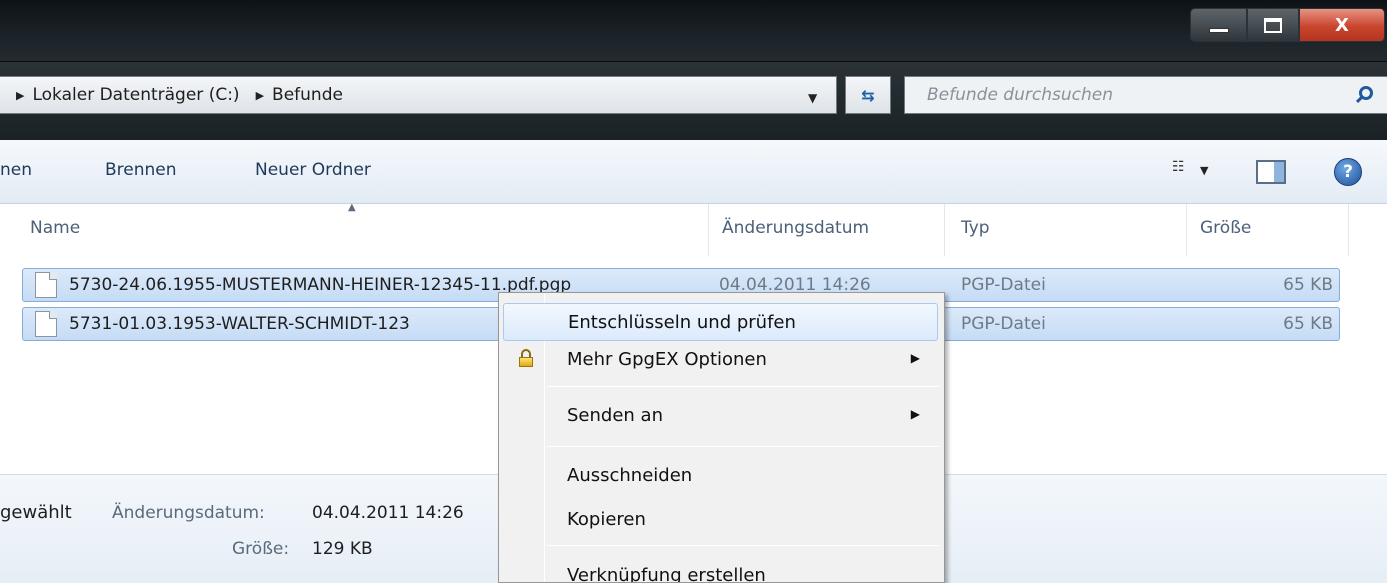 The image size is (1387, 583). What do you see at coordinates (342, 549) in the screenshot?
I see `details-size-value: 129 KB` at bounding box center [342, 549].